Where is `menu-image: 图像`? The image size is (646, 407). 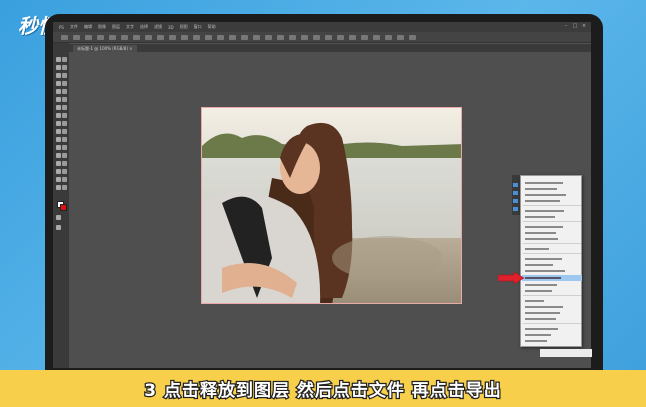
menu-image: 图像 is located at coordinates (102, 27).